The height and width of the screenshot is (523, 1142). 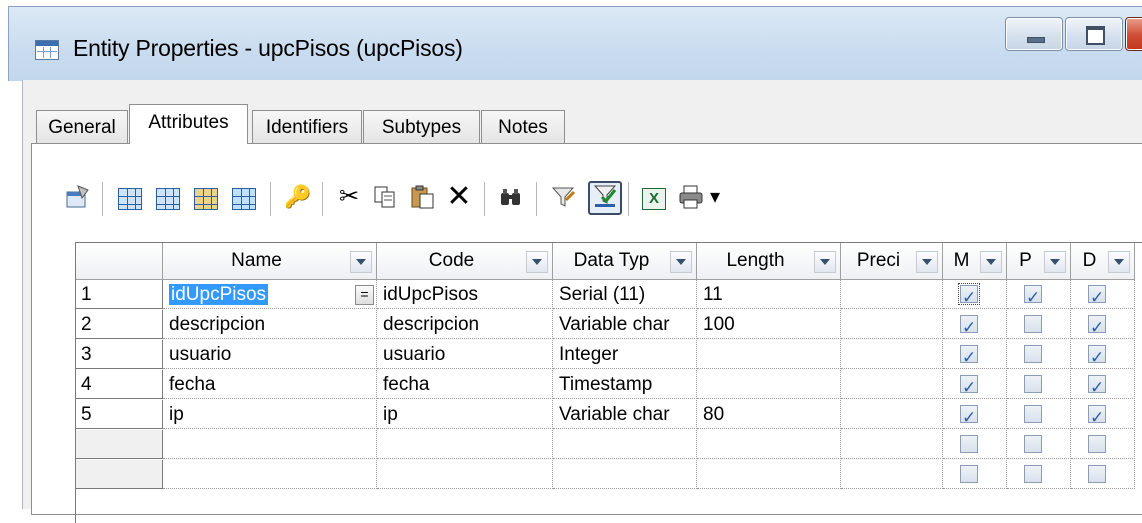 I want to click on find-icon, so click(x=511, y=197).